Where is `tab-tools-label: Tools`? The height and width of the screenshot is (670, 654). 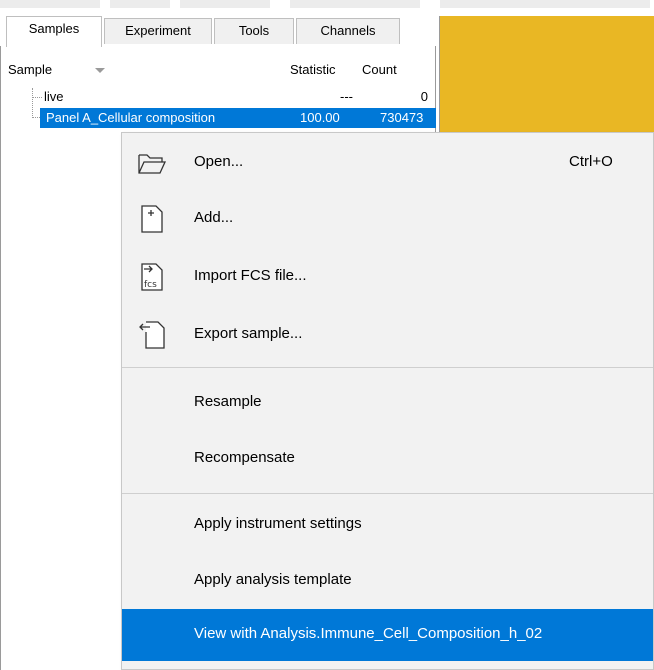 tab-tools-label: Tools is located at coordinates (254, 30).